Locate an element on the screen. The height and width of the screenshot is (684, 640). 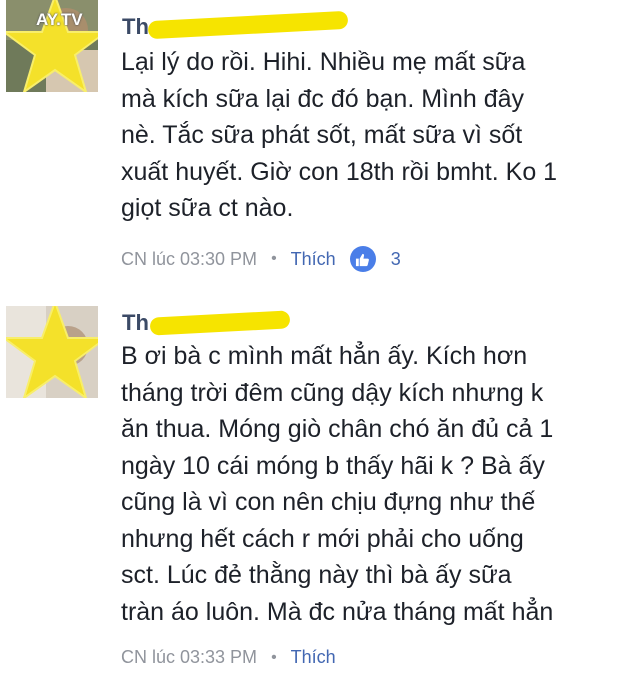
avatar is located at coordinates (52, 352).